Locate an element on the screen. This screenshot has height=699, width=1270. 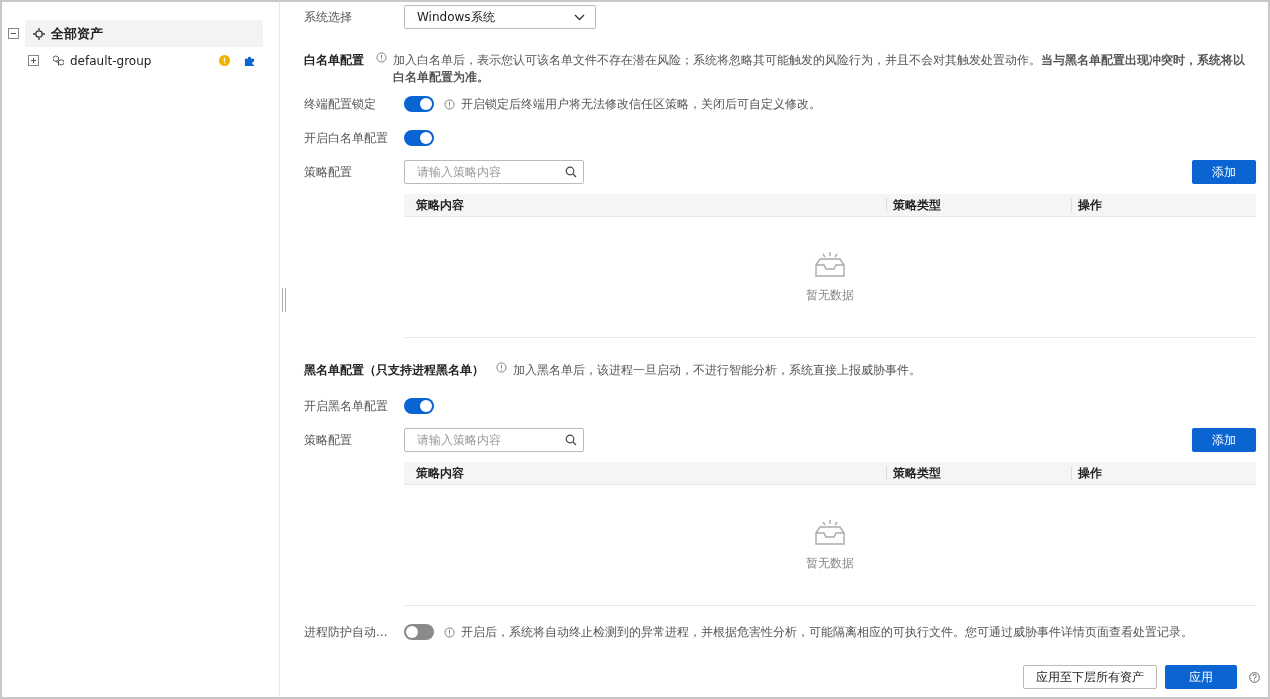
help-icon is located at coordinates (1254, 677).